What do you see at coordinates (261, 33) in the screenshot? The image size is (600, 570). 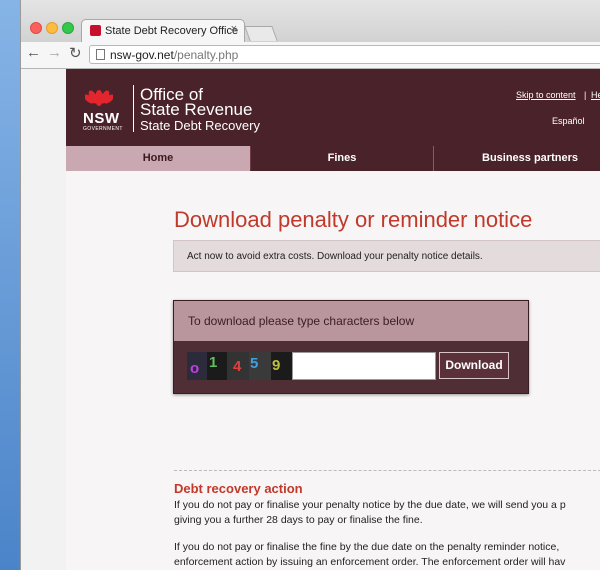 I see `new-tab-button` at bounding box center [261, 33].